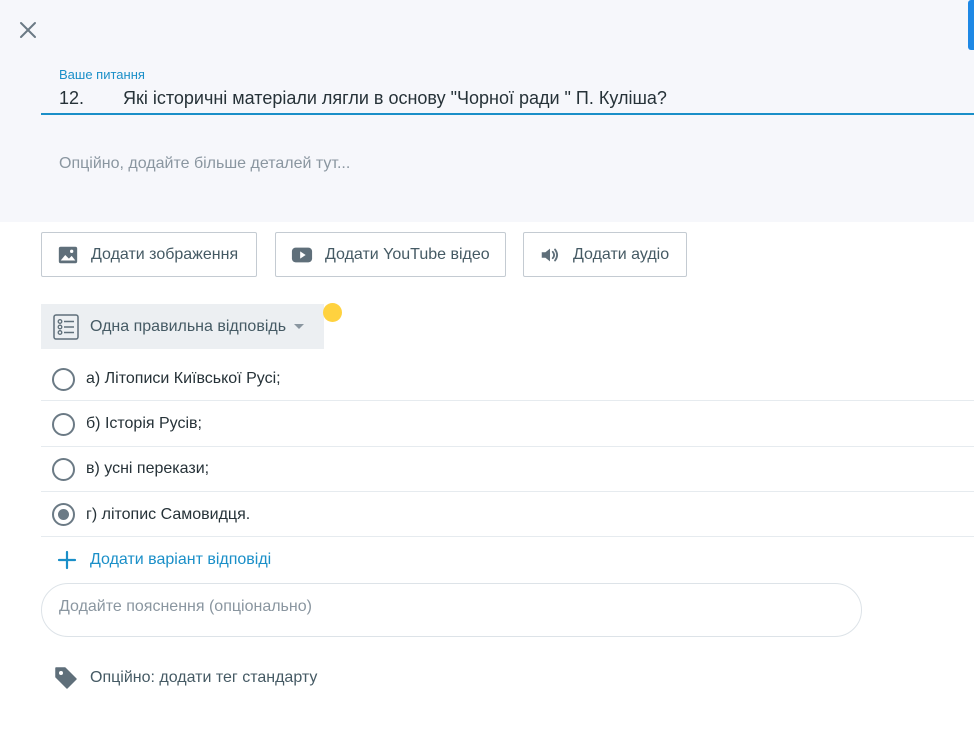  What do you see at coordinates (407, 254) in the screenshot?
I see `add-youtube-label: Додати YouTube відео` at bounding box center [407, 254].